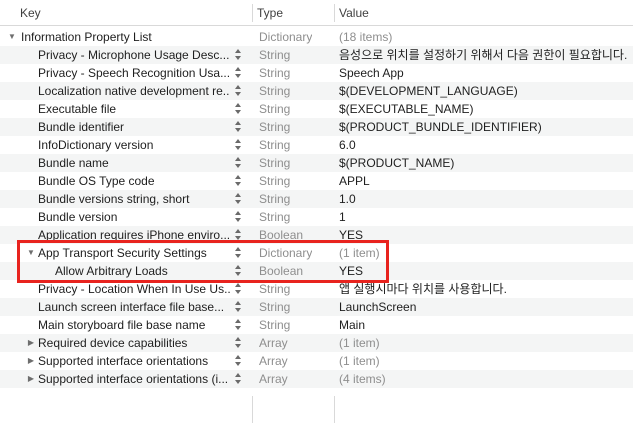  Describe the element at coordinates (316, 271) in the screenshot. I see `table-row: Allow Arbitrary Loads Boolean YES` at that location.